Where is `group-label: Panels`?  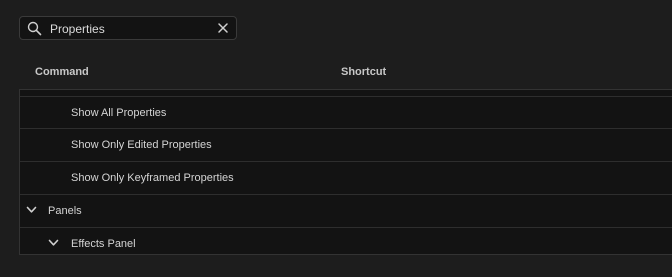
group-label: Panels is located at coordinates (65, 211).